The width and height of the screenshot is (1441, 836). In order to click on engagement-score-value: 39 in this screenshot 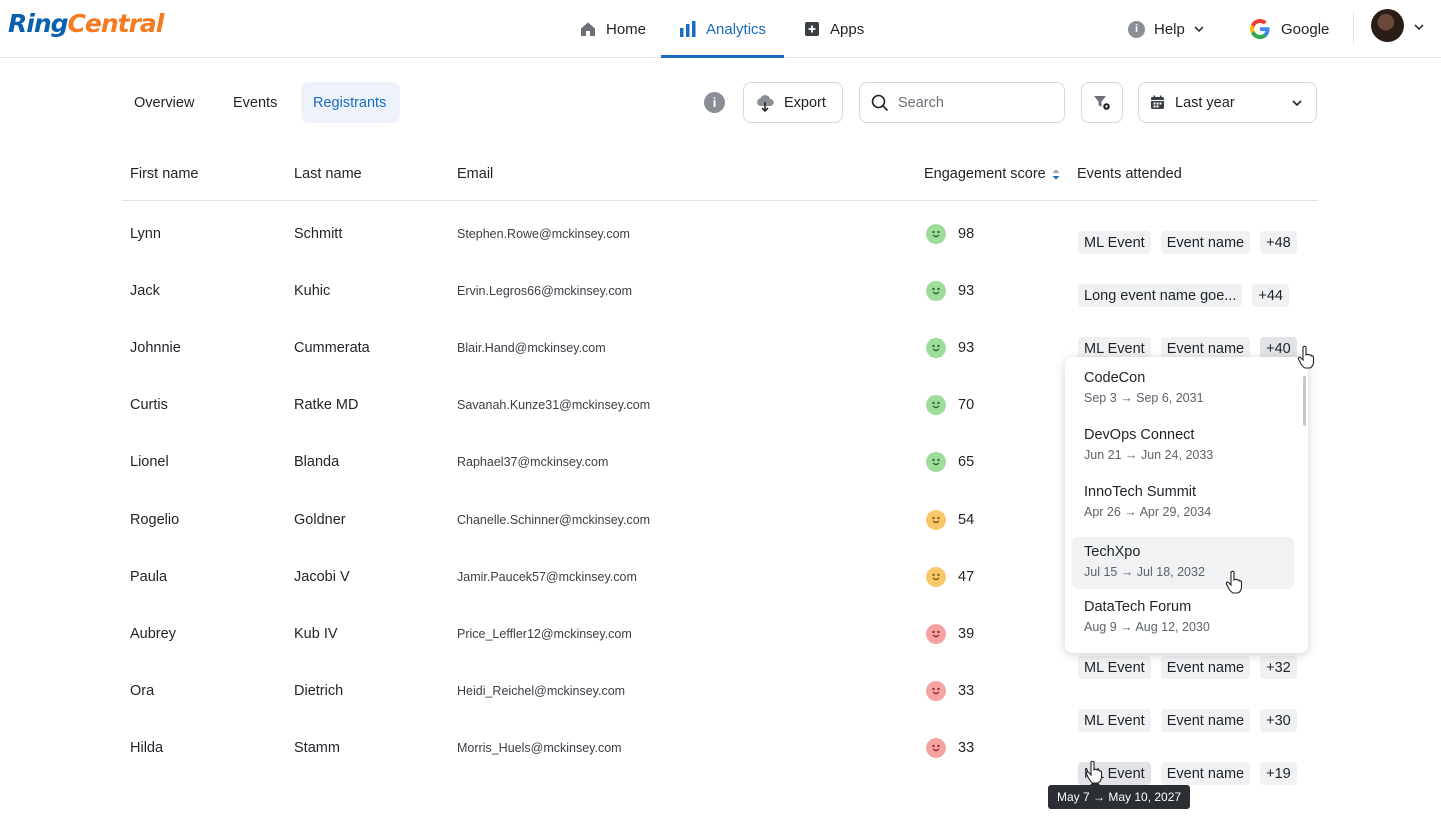, I will do `click(966, 633)`.